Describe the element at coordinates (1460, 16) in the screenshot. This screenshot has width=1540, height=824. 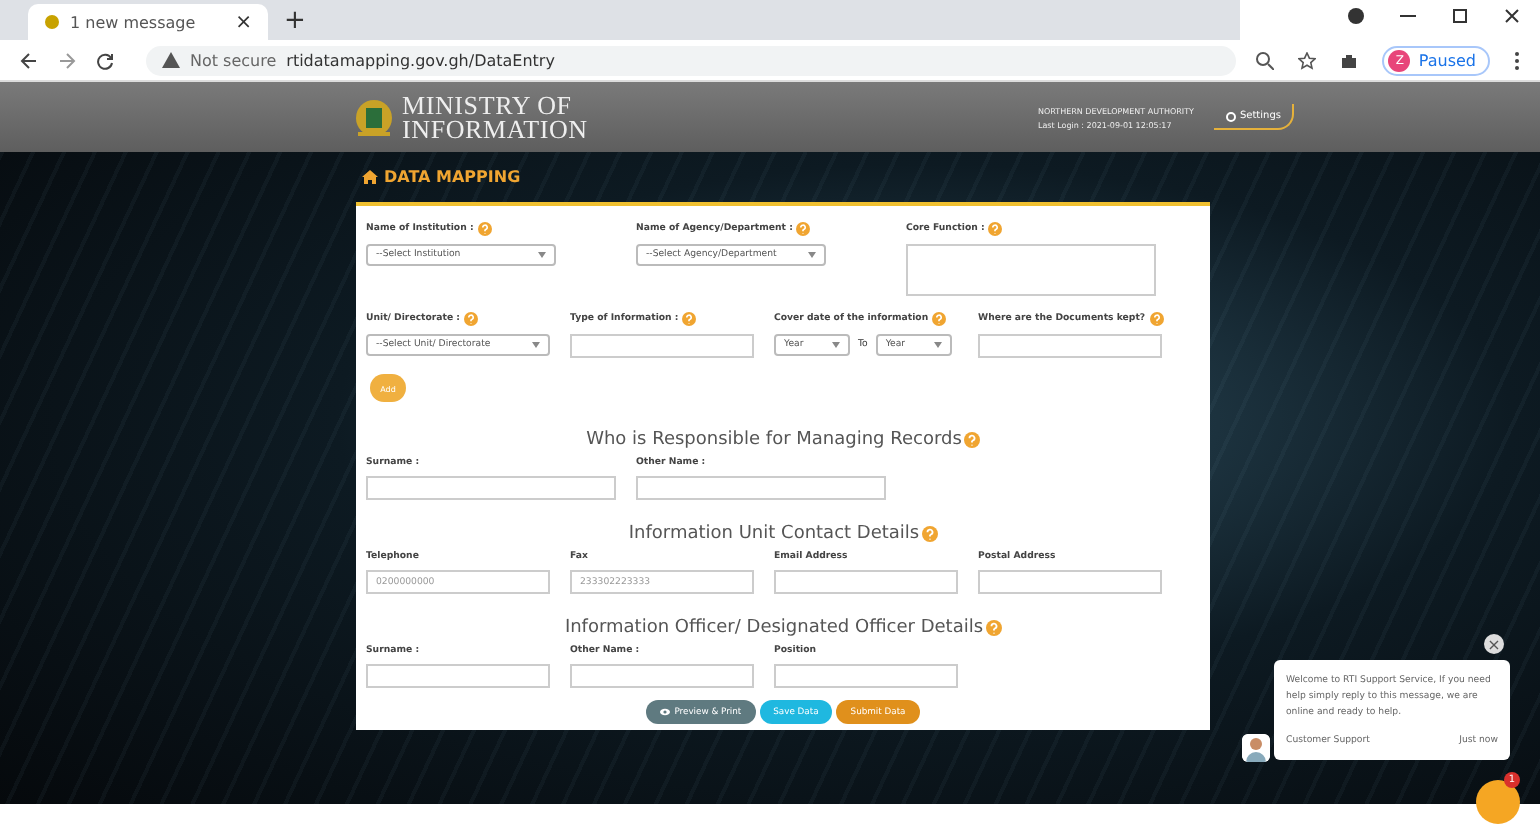
I see `restore-icon` at that location.